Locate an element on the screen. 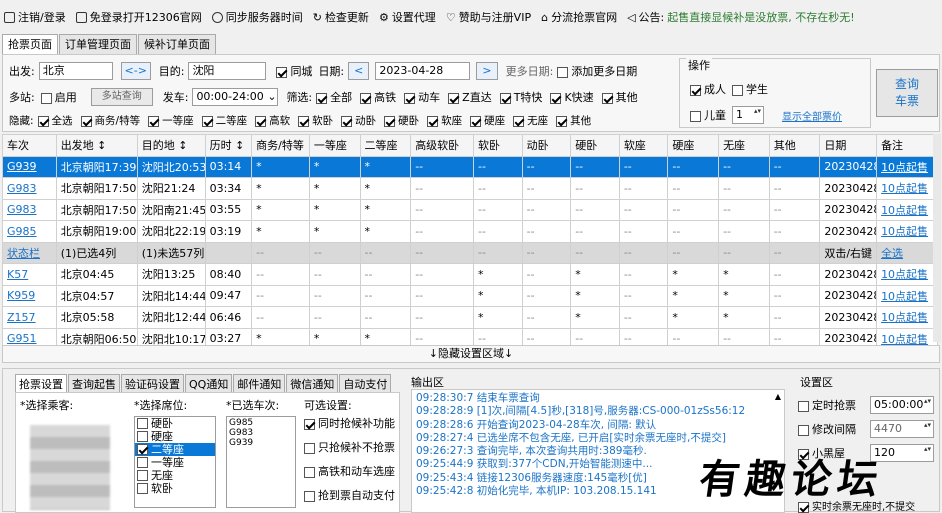  filter-z: Z直达 is located at coordinates (470, 97).